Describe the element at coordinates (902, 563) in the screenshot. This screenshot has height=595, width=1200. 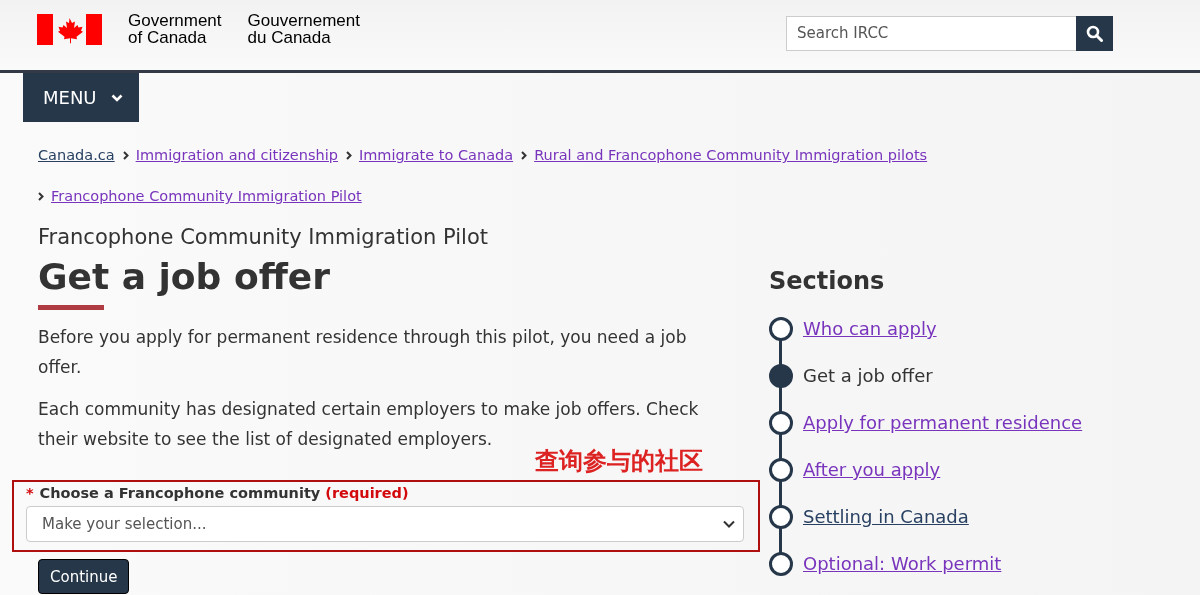
I see `section-link: Optional: Work permit` at that location.